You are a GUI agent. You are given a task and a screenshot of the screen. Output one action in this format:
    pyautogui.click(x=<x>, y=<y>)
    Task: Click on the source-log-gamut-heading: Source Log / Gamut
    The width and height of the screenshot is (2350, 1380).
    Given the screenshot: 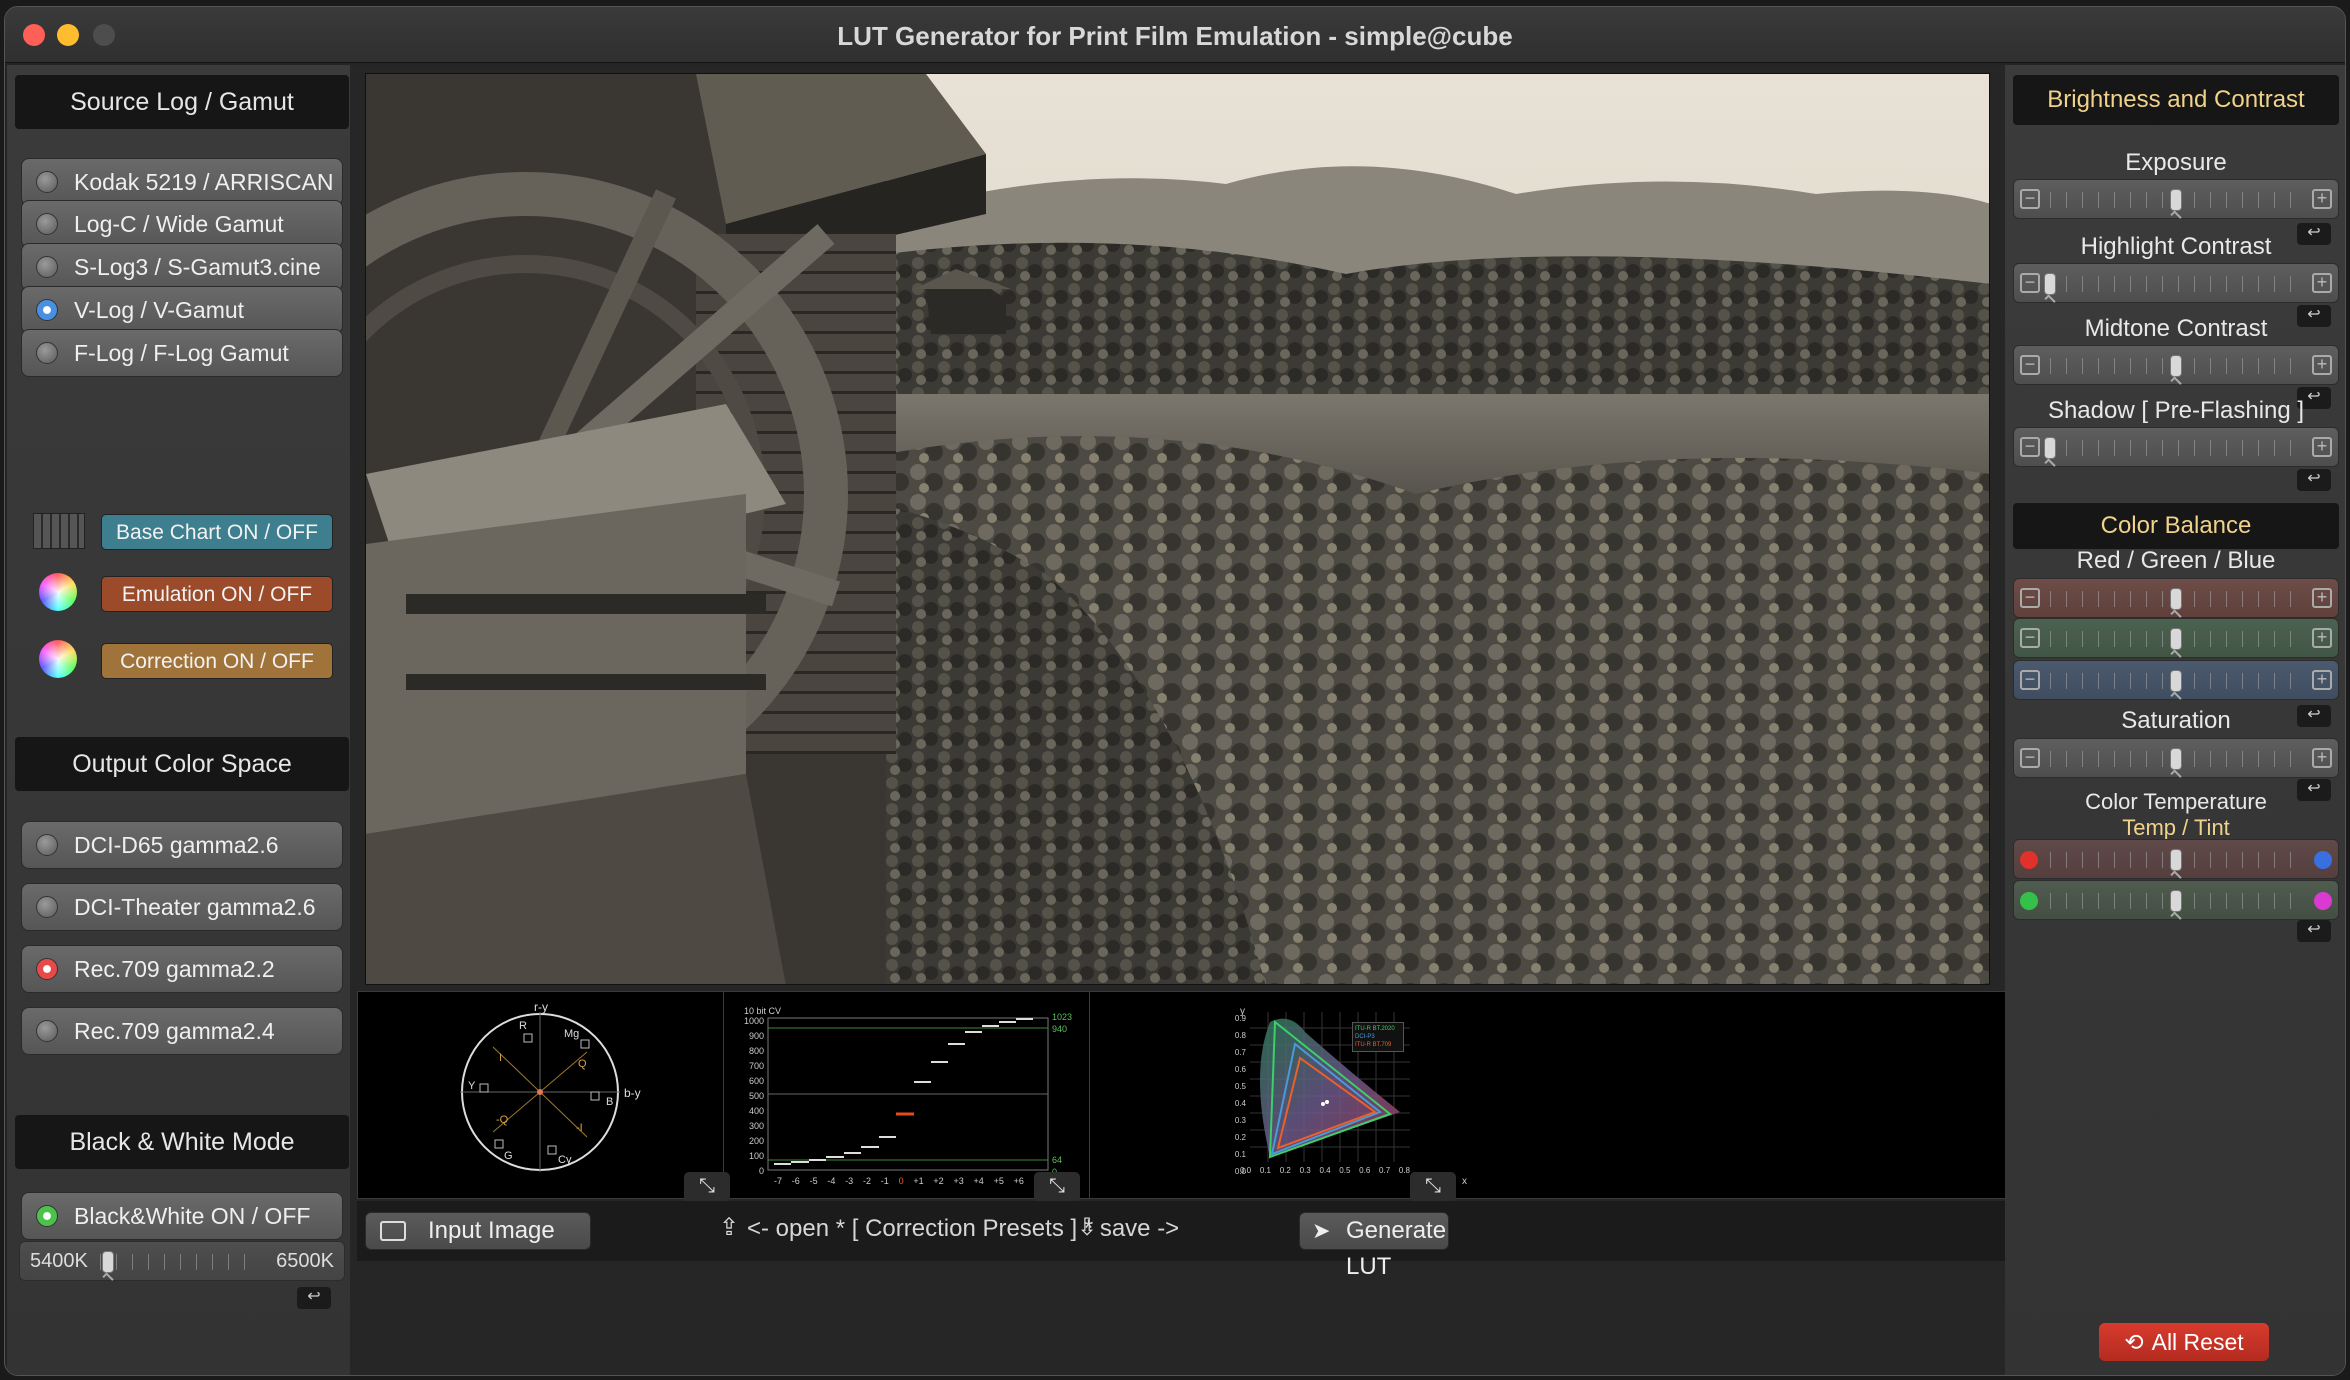 What is the action you would take?
    pyautogui.click(x=182, y=102)
    